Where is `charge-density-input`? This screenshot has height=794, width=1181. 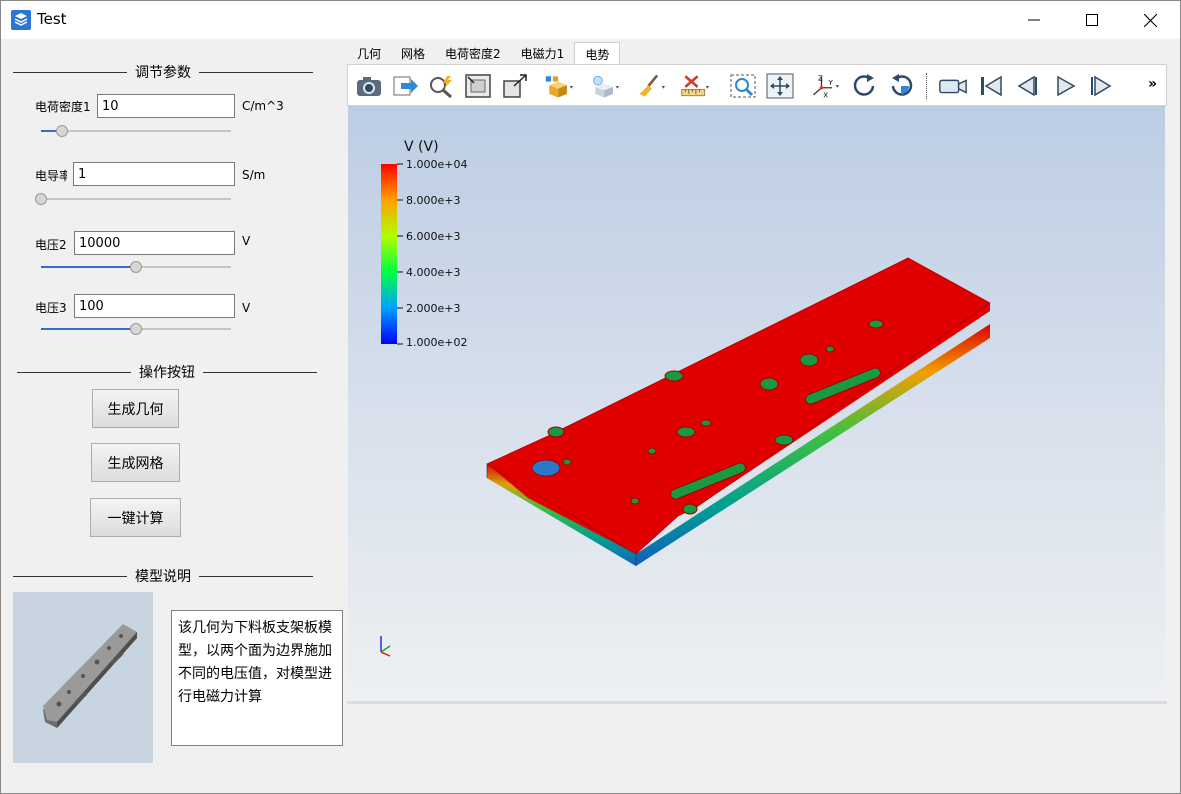
charge-density-input is located at coordinates (166, 106).